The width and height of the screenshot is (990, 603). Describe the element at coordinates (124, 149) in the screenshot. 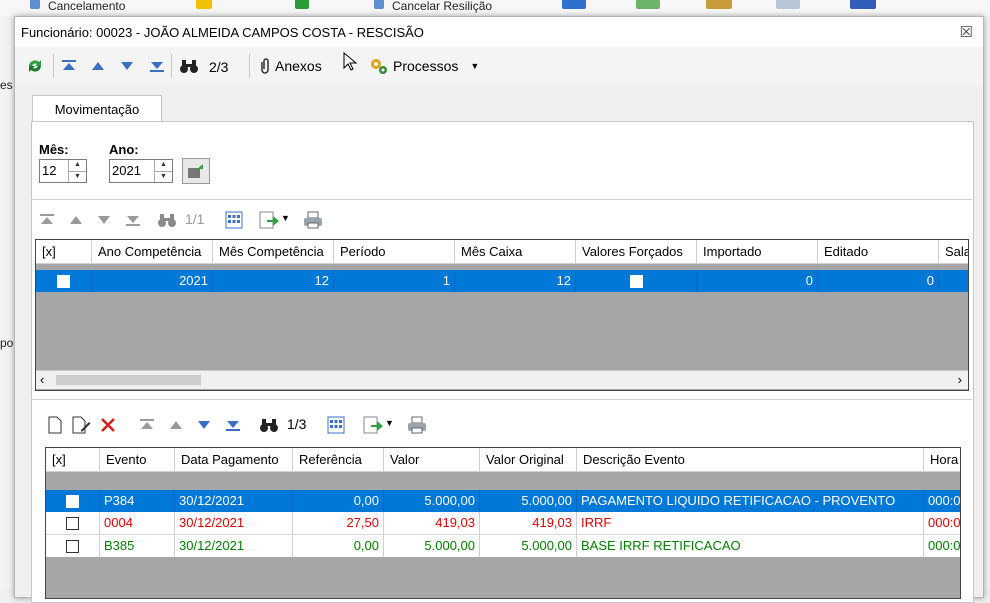

I see `year-label: Ano:` at that location.